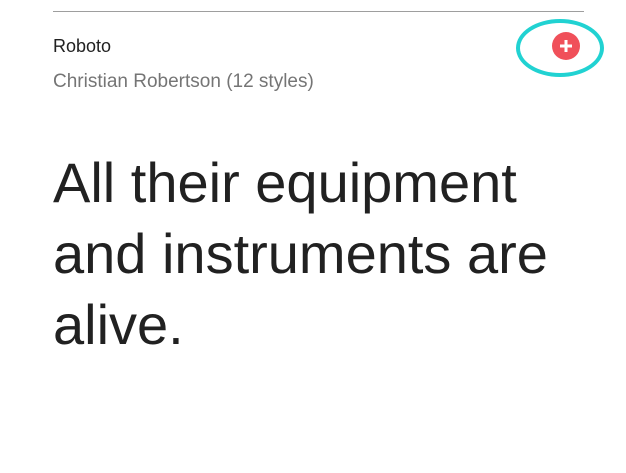 The width and height of the screenshot is (626, 473). Describe the element at coordinates (82, 46) in the screenshot. I see `font-name: Roboto` at that location.